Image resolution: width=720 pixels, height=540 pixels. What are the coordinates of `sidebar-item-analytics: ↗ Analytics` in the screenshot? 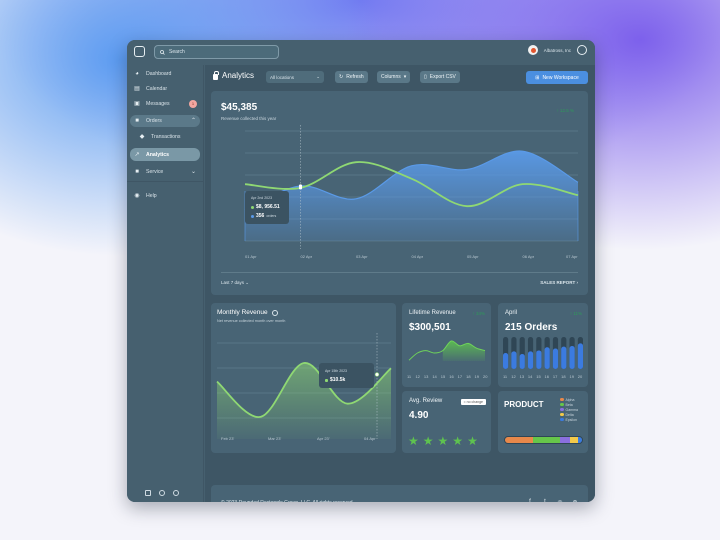 It's located at (165, 154).